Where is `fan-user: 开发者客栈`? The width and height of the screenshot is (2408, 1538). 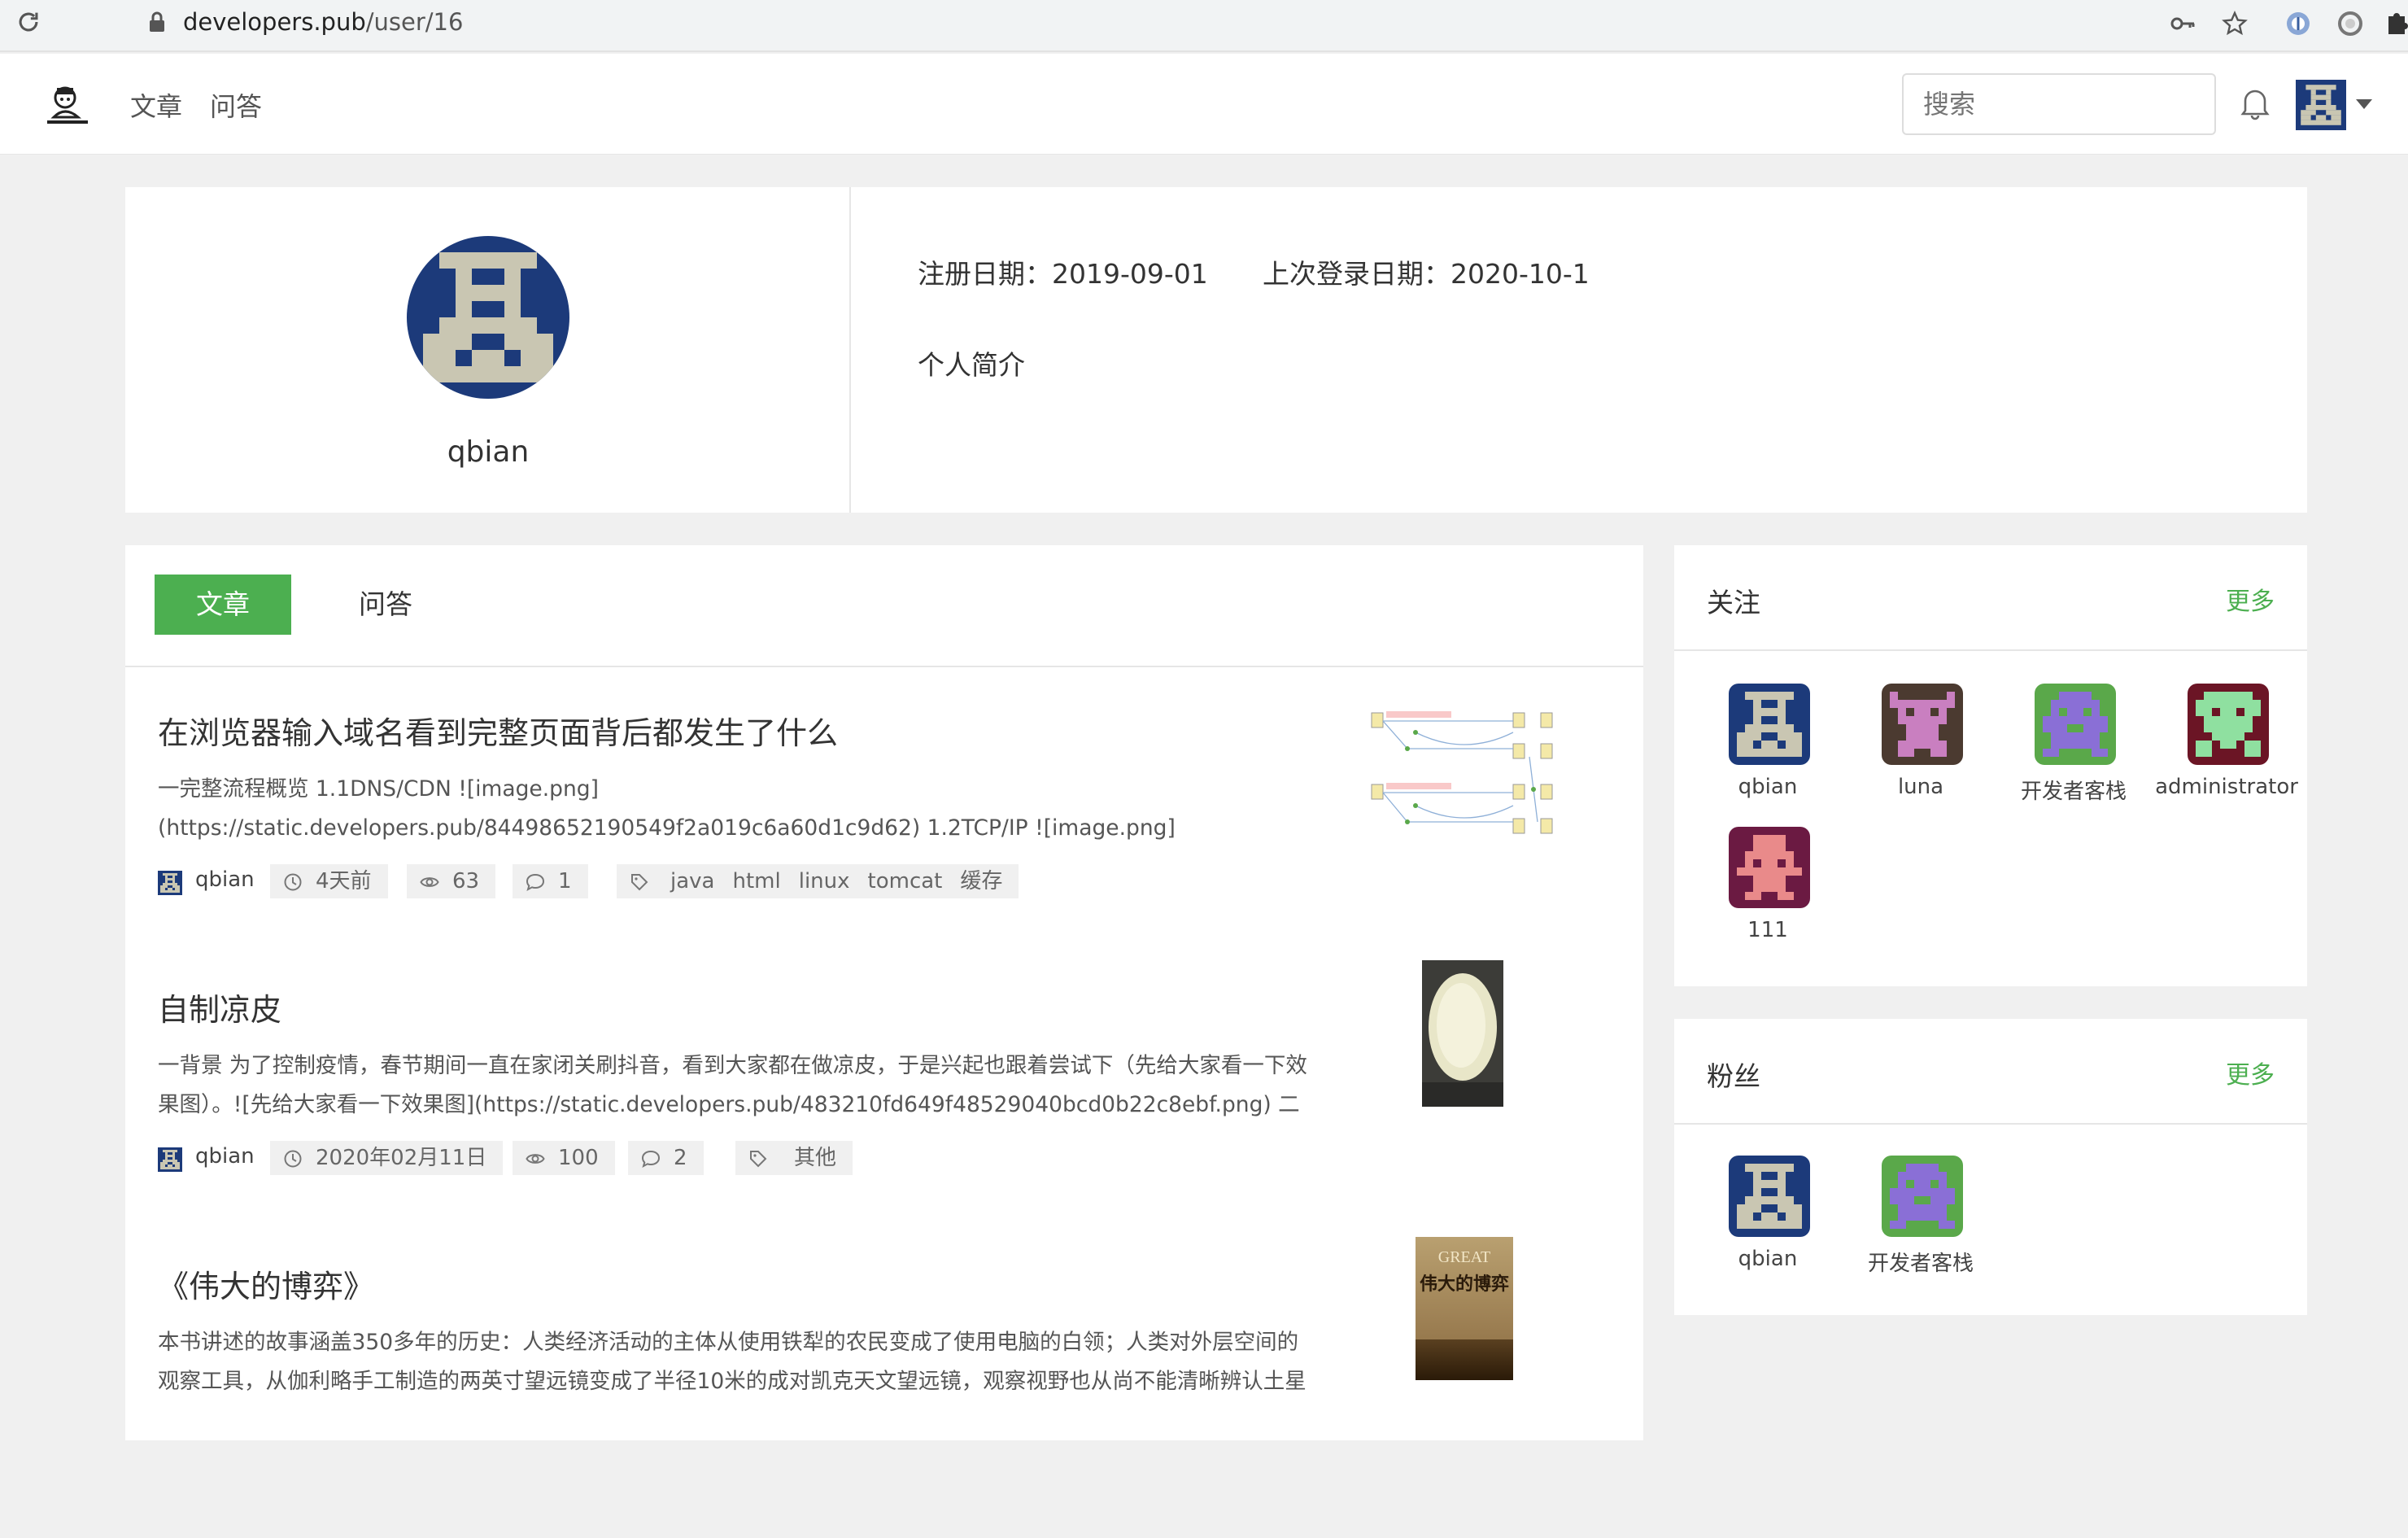
fan-user: 开发者客栈 is located at coordinates (1920, 1221).